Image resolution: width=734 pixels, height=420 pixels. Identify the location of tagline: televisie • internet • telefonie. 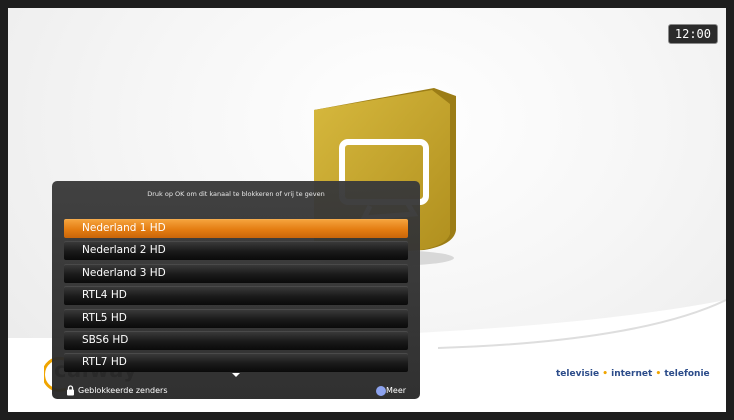
(633, 374).